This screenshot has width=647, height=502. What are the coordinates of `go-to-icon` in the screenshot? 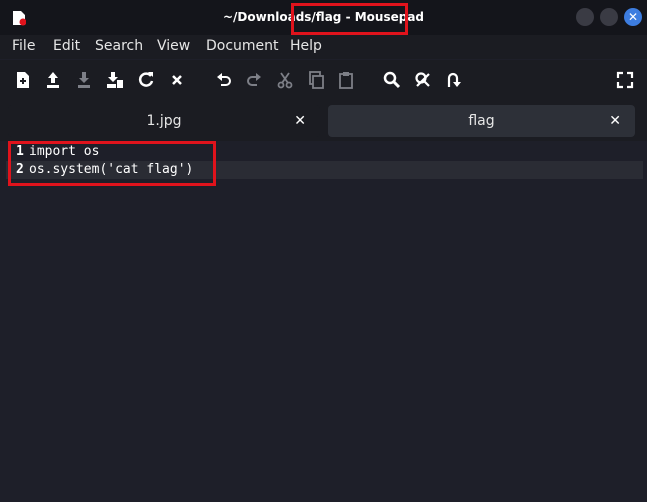 It's located at (453, 80).